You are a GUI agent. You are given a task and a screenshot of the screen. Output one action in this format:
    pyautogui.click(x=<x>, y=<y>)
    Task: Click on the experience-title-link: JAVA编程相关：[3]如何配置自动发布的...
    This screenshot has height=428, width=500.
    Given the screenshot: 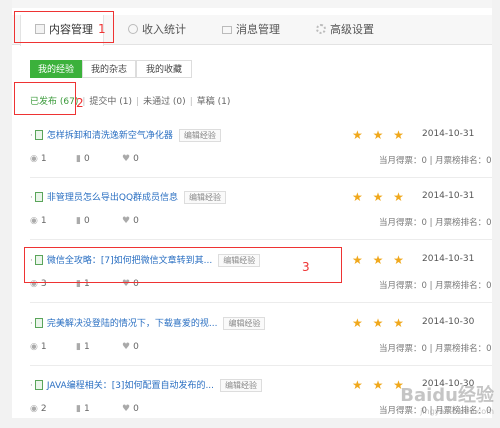 What is the action you would take?
    pyautogui.click(x=130, y=386)
    